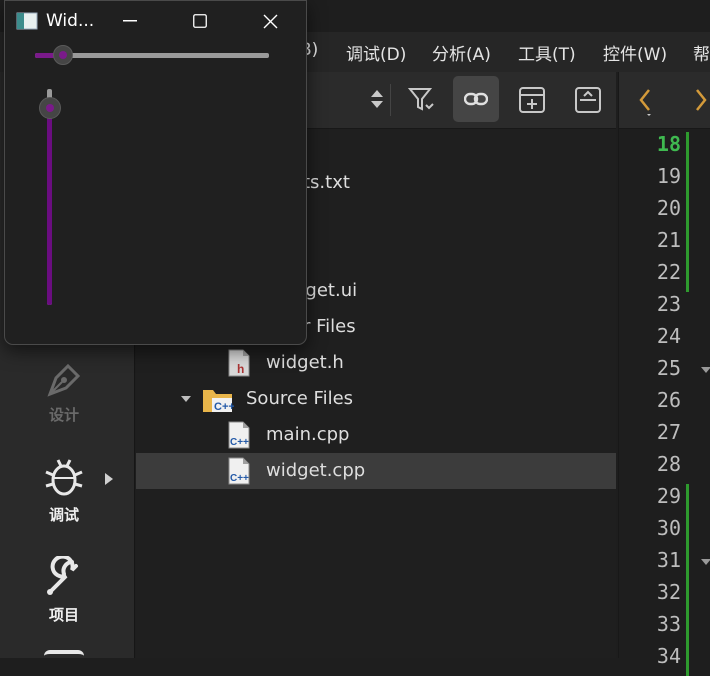  What do you see at coordinates (376, 52) in the screenshot?
I see `menu-debug: 调试(D)` at bounding box center [376, 52].